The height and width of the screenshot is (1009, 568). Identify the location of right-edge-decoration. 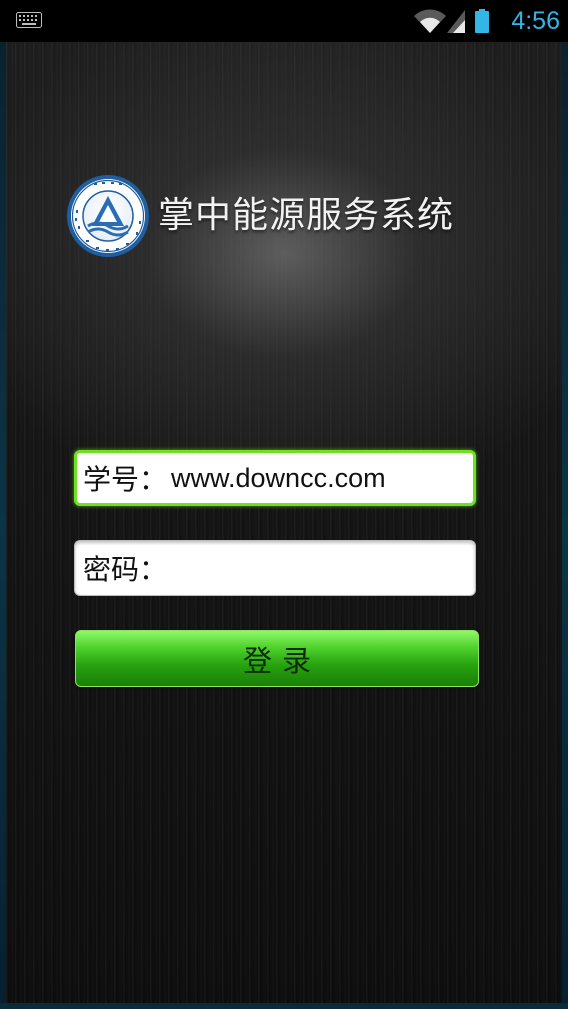
(565, 525).